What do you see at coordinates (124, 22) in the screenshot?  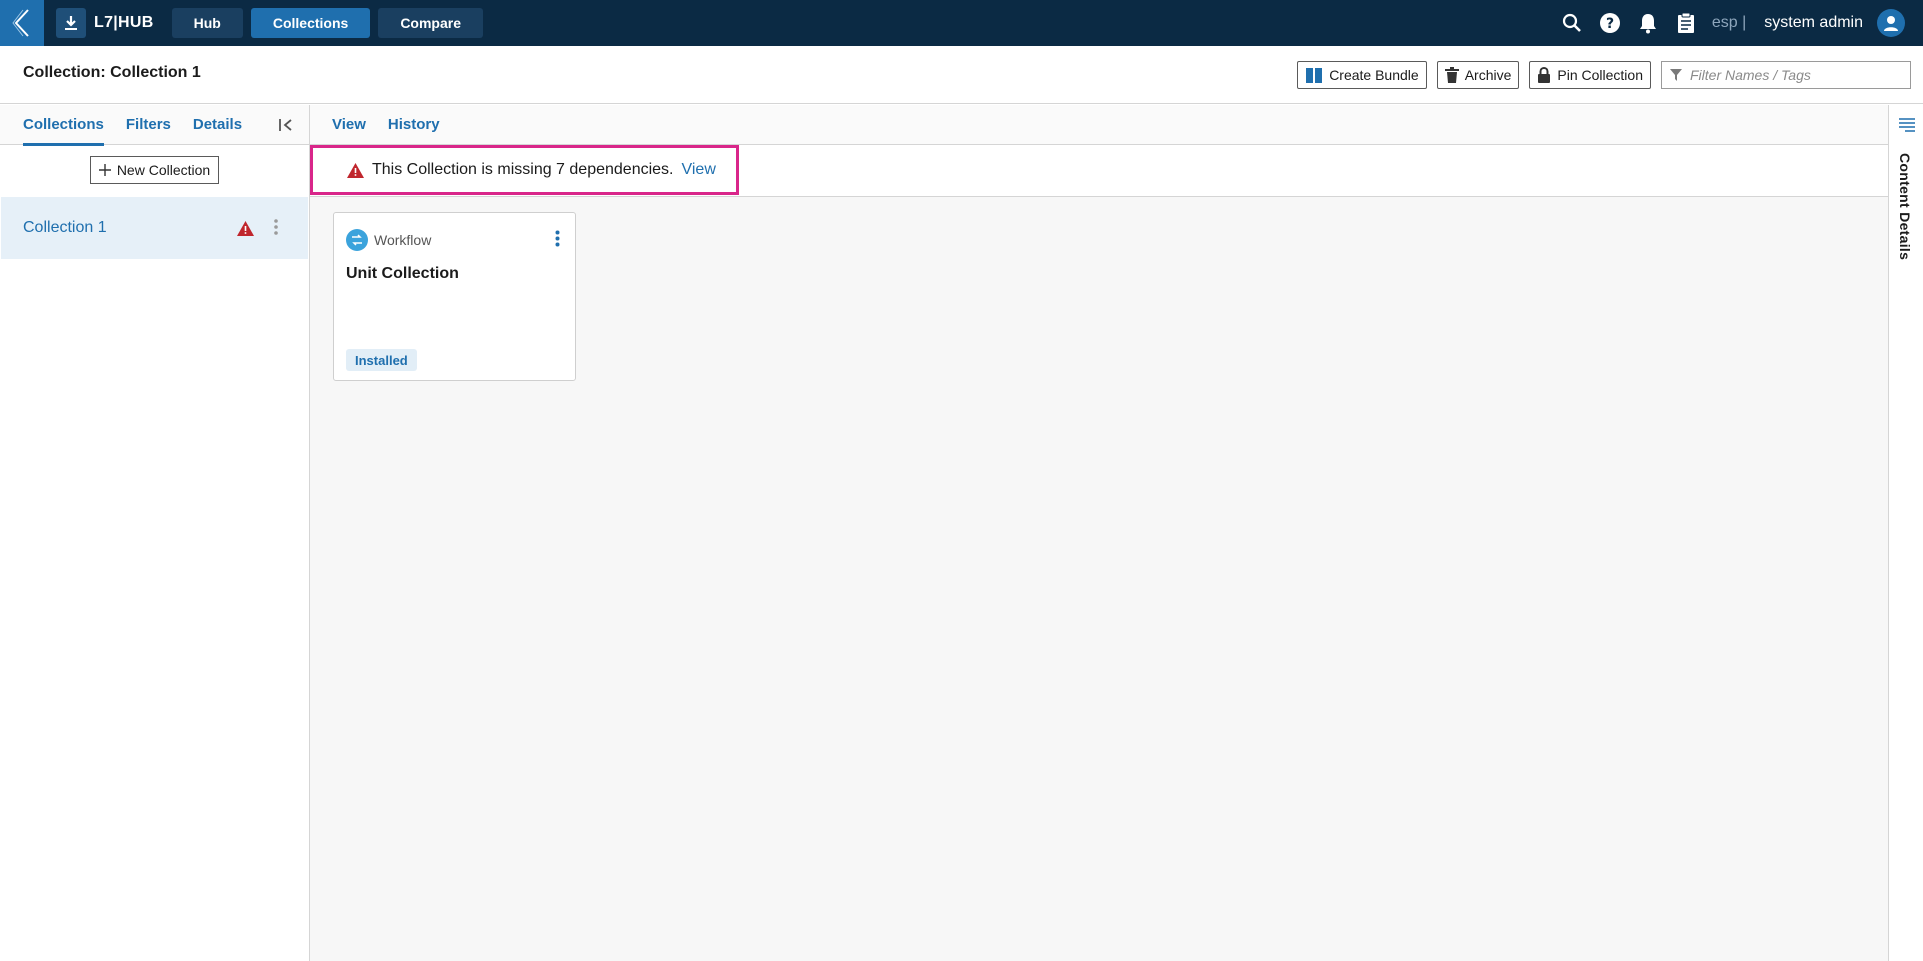 I see `brand-name: L7|HUB` at bounding box center [124, 22].